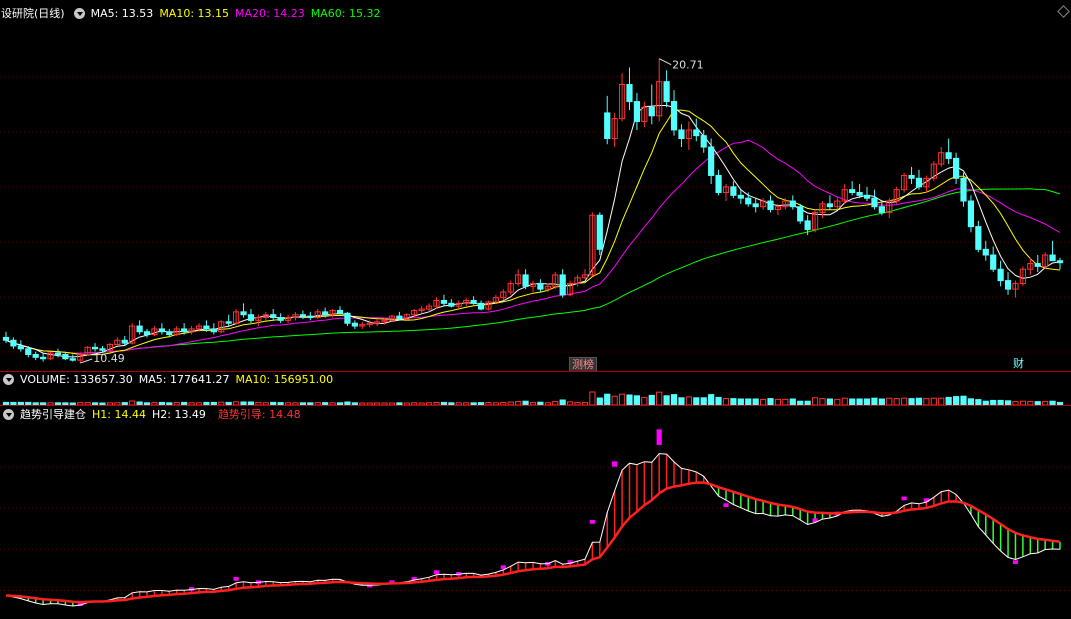 This screenshot has height=619, width=1071. What do you see at coordinates (583, 364) in the screenshot?
I see `event-marker-list: 测榜` at bounding box center [583, 364].